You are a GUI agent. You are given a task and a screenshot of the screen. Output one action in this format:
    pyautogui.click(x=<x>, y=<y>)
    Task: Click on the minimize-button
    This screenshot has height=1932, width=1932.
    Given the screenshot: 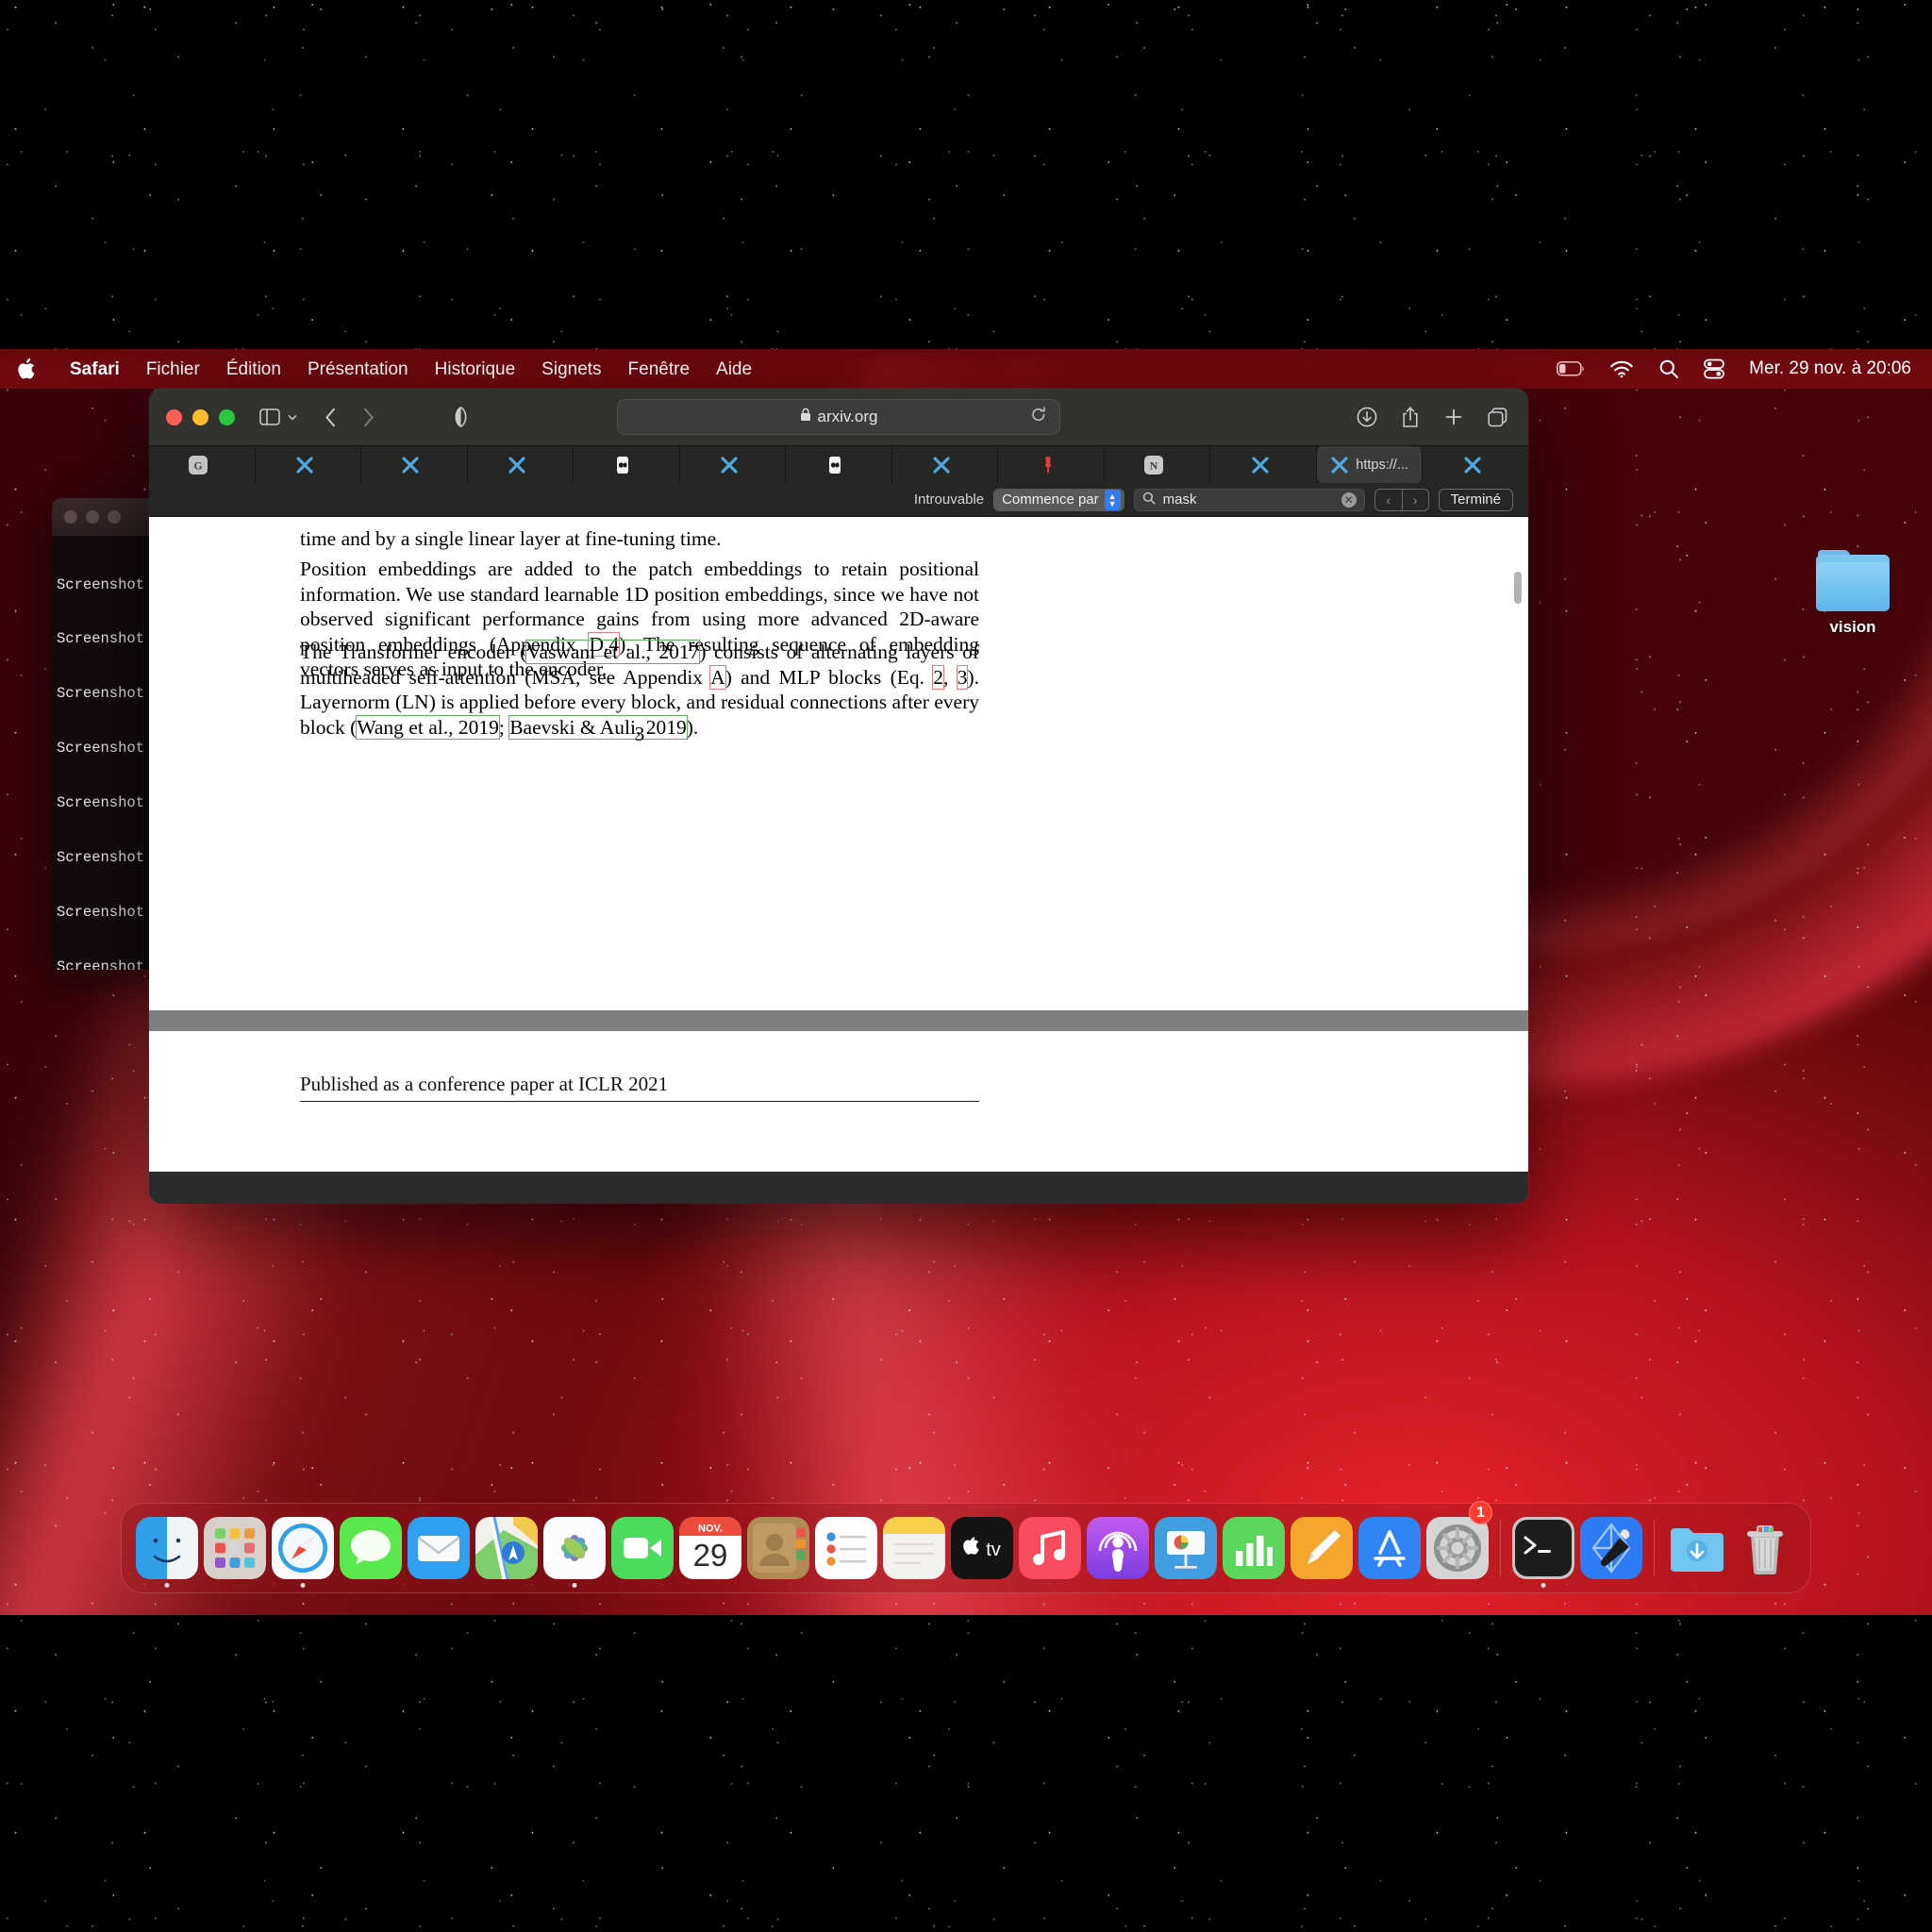 What is the action you would take?
    pyautogui.click(x=200, y=416)
    